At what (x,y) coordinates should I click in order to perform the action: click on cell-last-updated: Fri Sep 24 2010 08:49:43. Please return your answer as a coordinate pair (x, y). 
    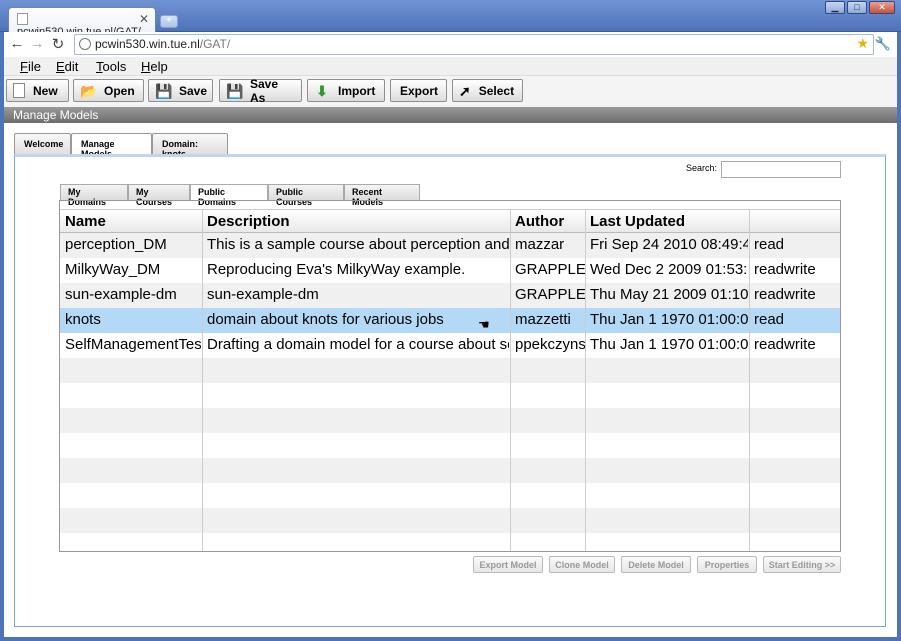
    Looking at the image, I should click on (669, 244).